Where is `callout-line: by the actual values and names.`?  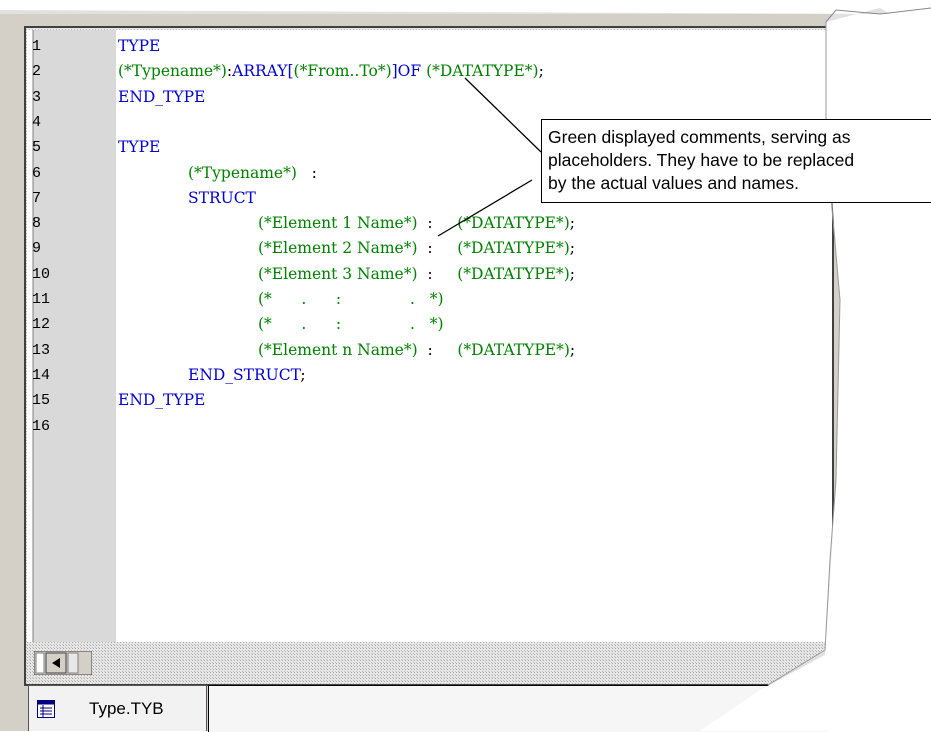
callout-line: by the actual values and names. is located at coordinates (673, 183).